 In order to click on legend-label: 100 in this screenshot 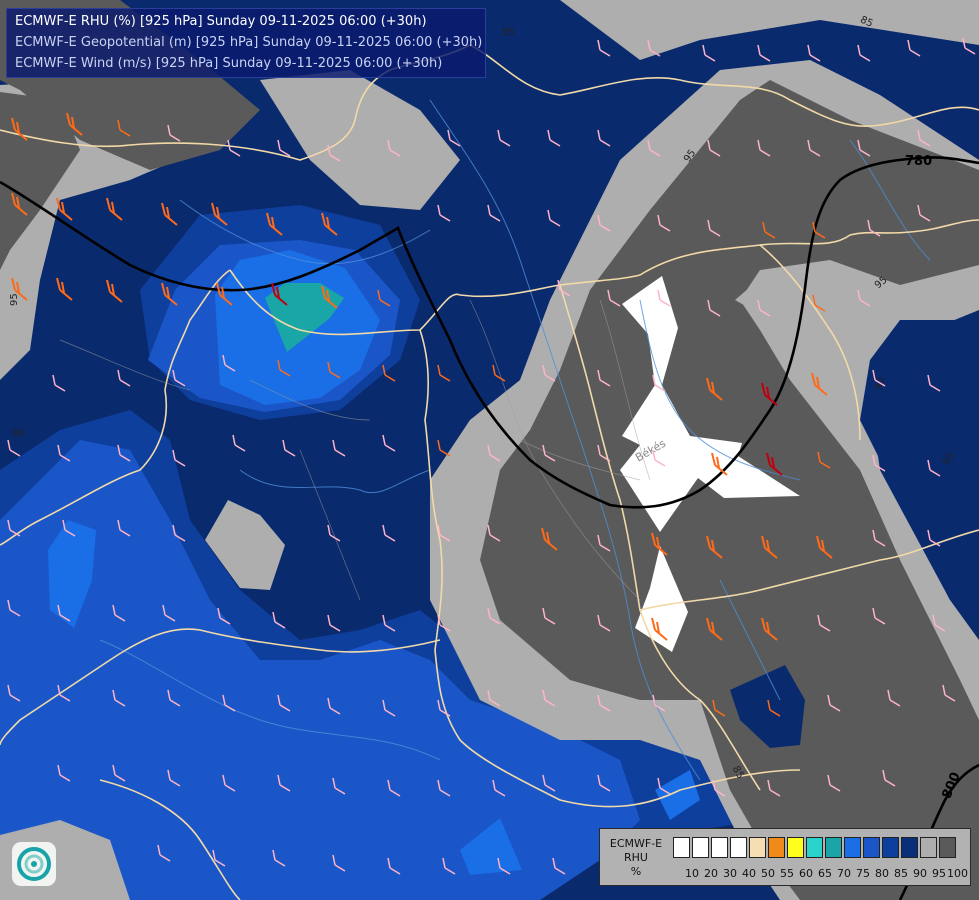, I will do `click(957, 873)`.